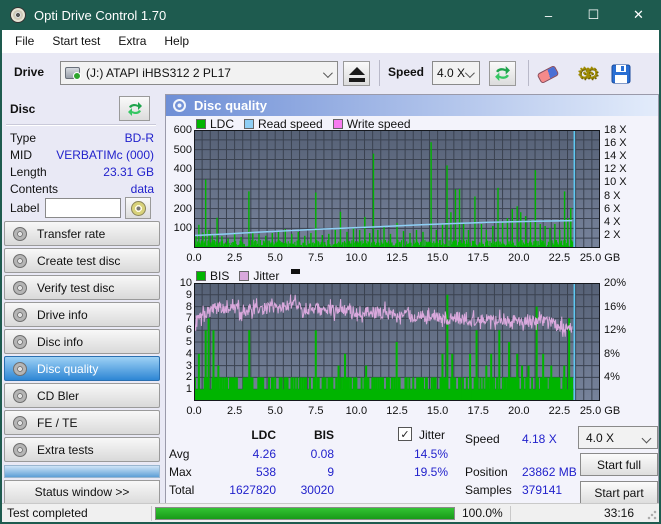  What do you see at coordinates (24, 41) in the screenshot?
I see `menu-item-file: File` at bounding box center [24, 41].